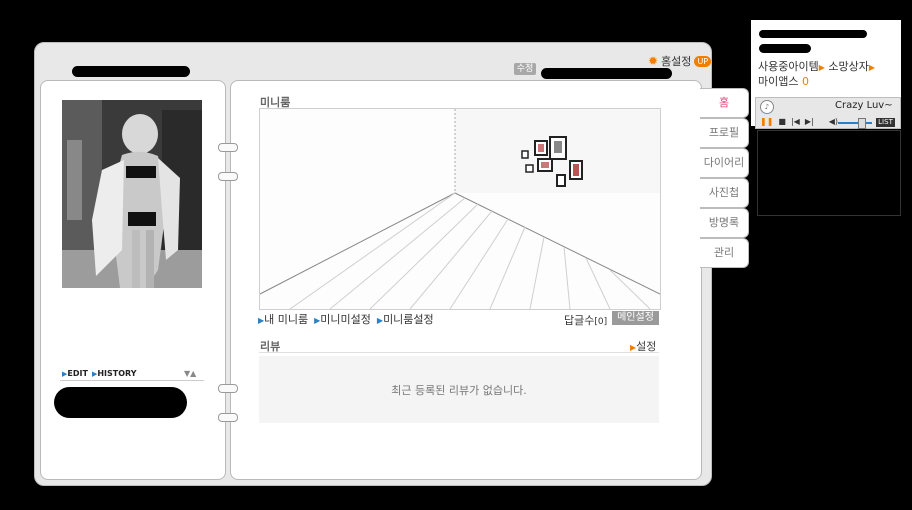  What do you see at coordinates (342, 319) in the screenshot?
I see `minimi-settings-link: ▶미니미설정` at bounding box center [342, 319].